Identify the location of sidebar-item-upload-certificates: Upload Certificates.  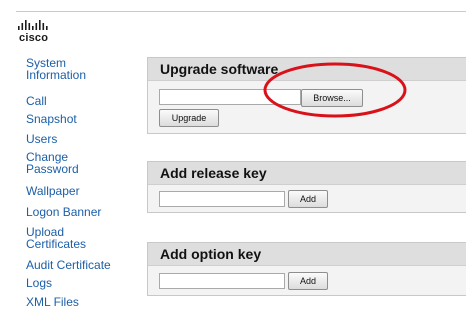
(81, 242).